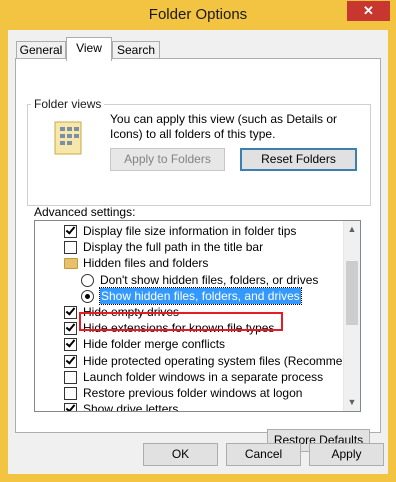 This screenshot has height=482, width=396. What do you see at coordinates (85, 212) in the screenshot?
I see `advanced-settings-label: Advanced settings:` at bounding box center [85, 212].